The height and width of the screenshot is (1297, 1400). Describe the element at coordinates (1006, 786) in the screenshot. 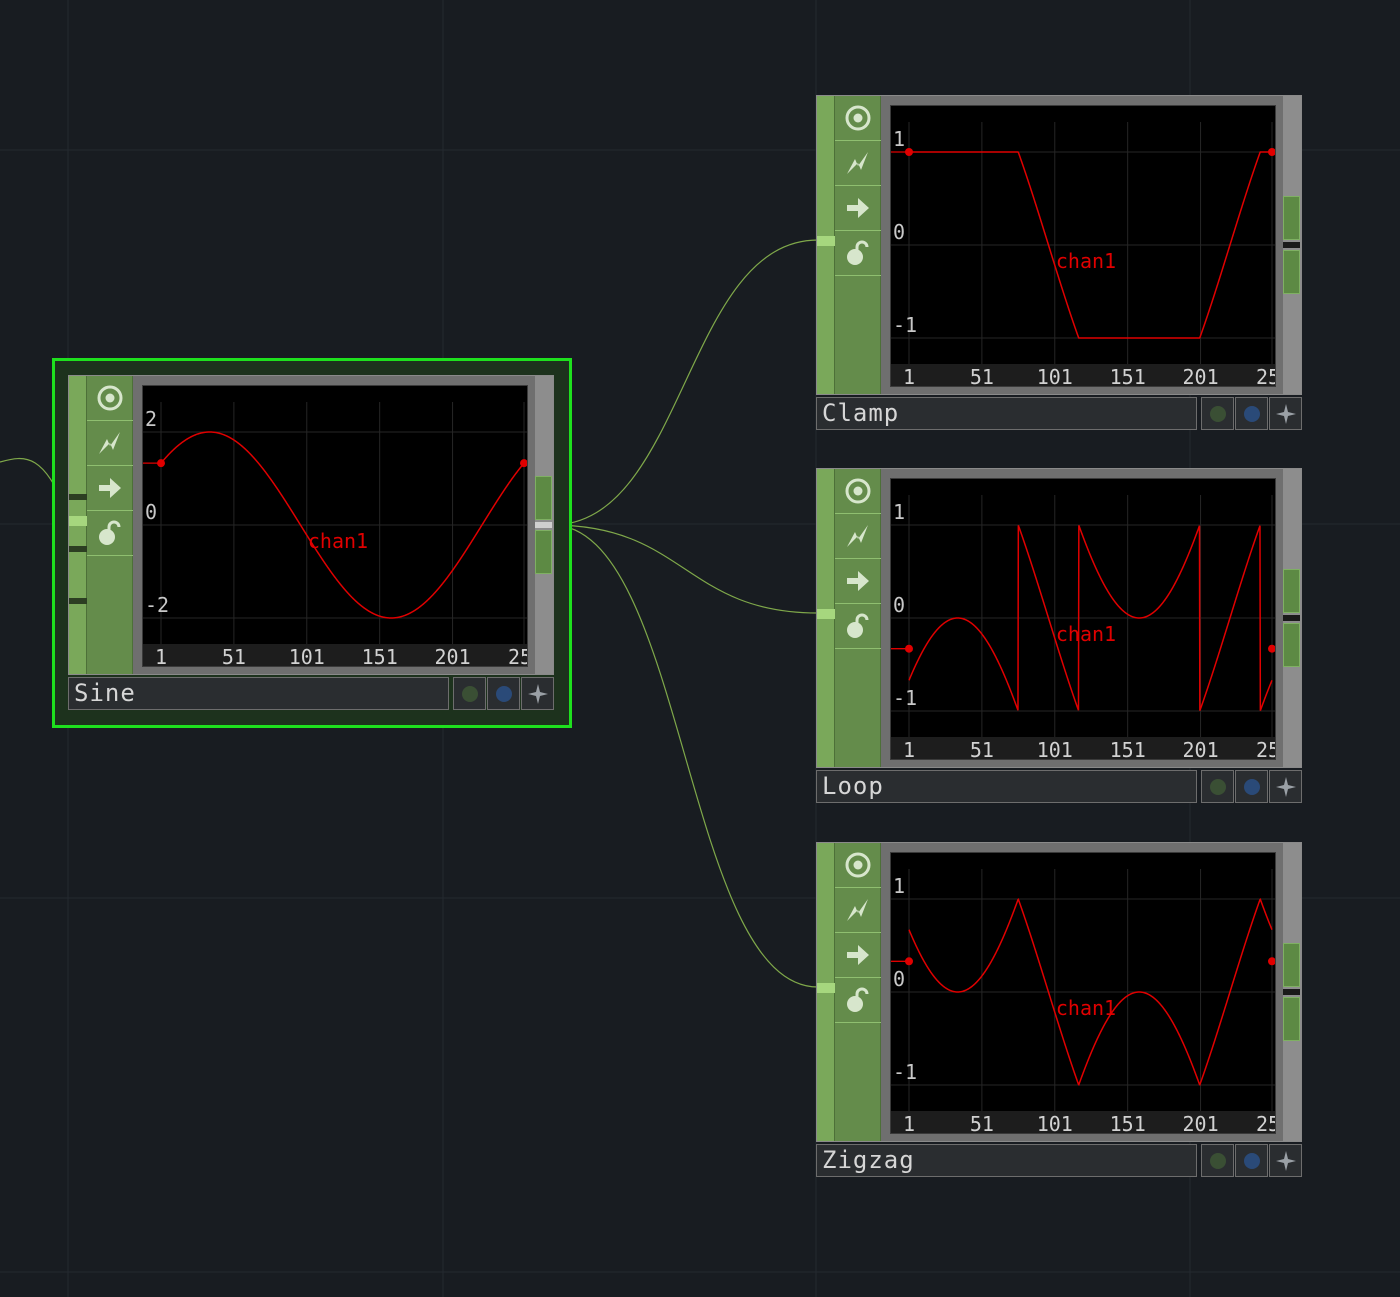

I see `node-name-label: Loop` at that location.